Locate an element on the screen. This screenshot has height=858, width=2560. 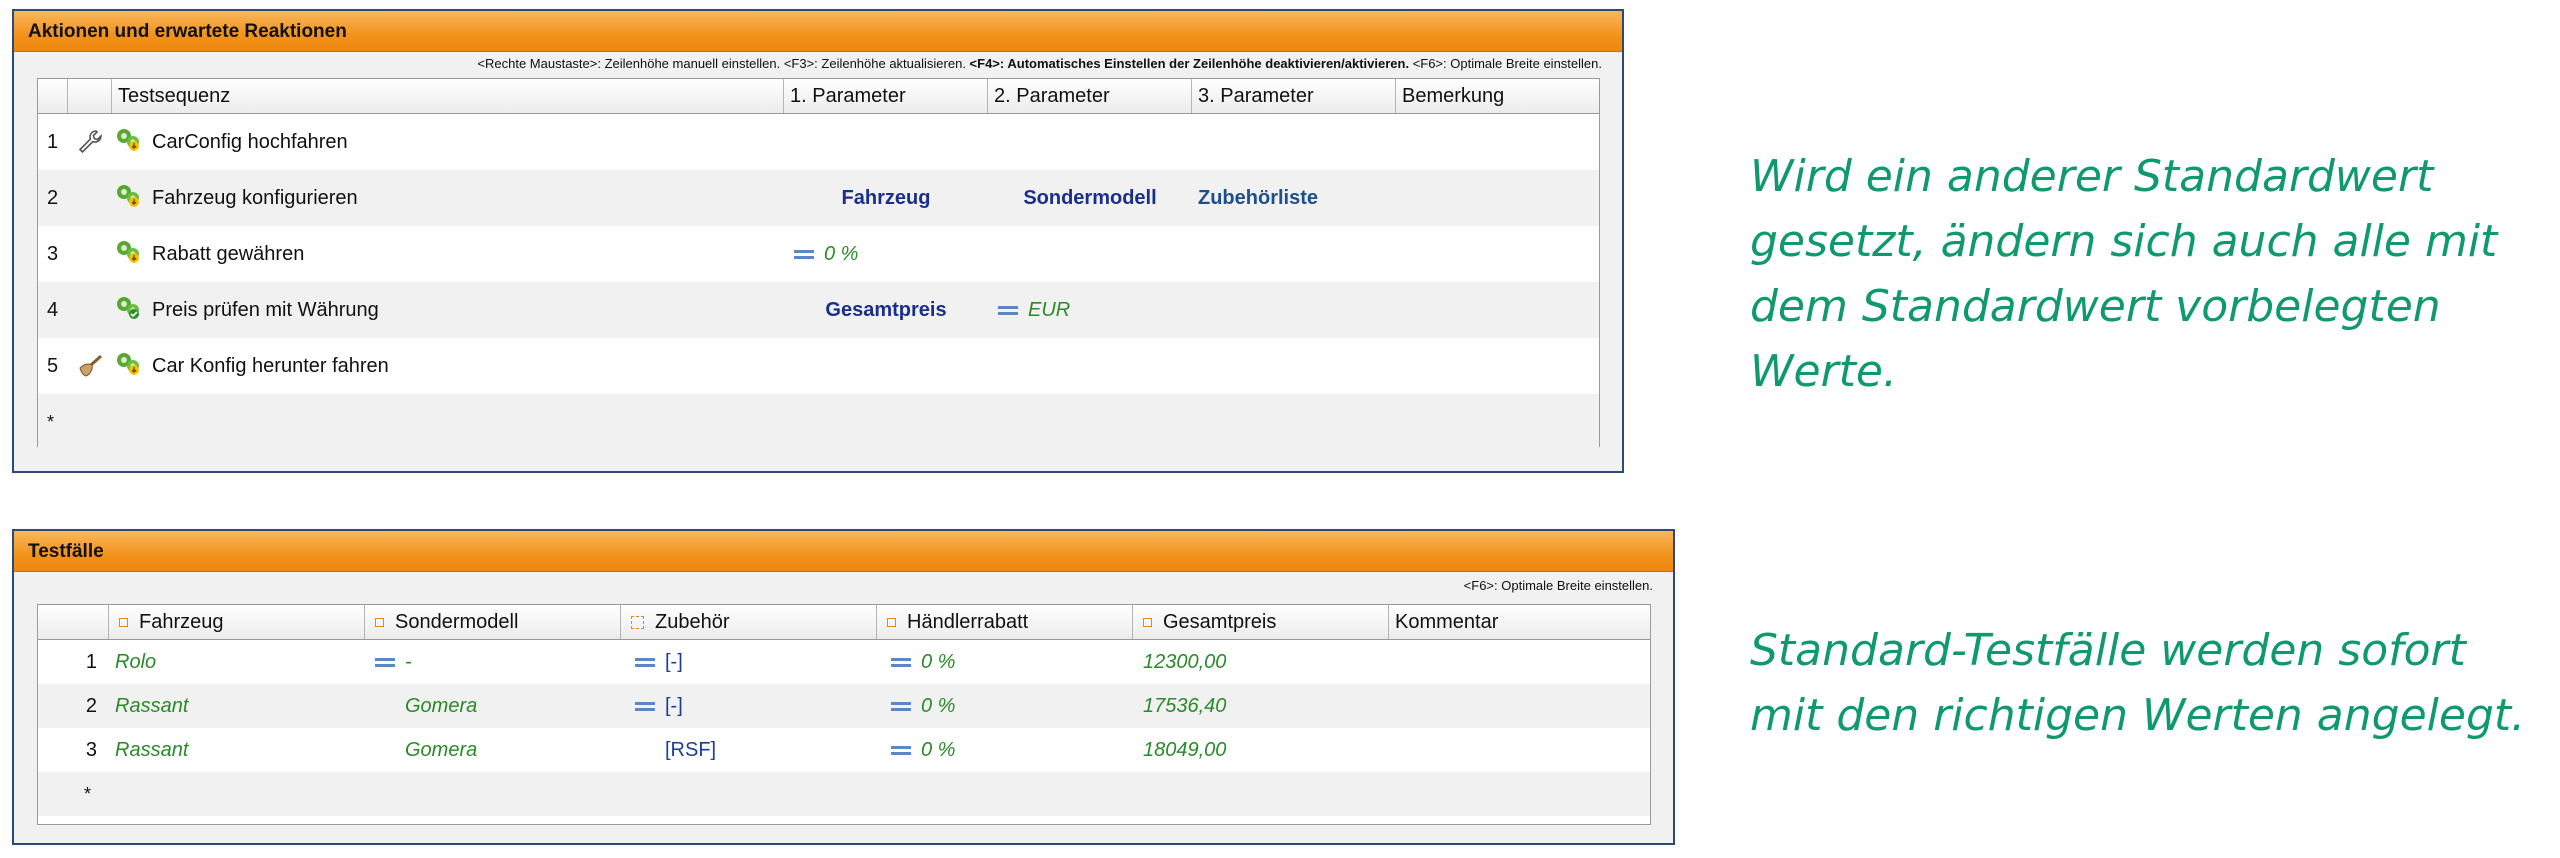
row-number: 3 is located at coordinates (53, 253).